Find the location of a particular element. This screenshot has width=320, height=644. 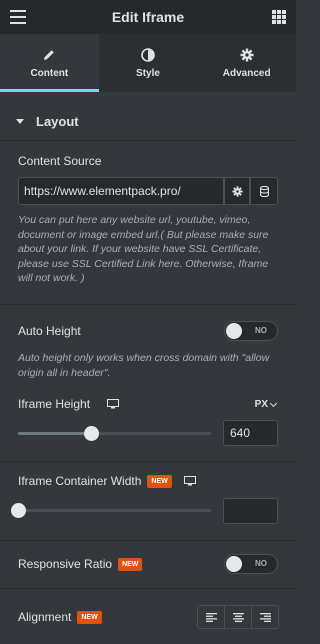

iframe-height-label: Iframe Height is located at coordinates (54, 404).